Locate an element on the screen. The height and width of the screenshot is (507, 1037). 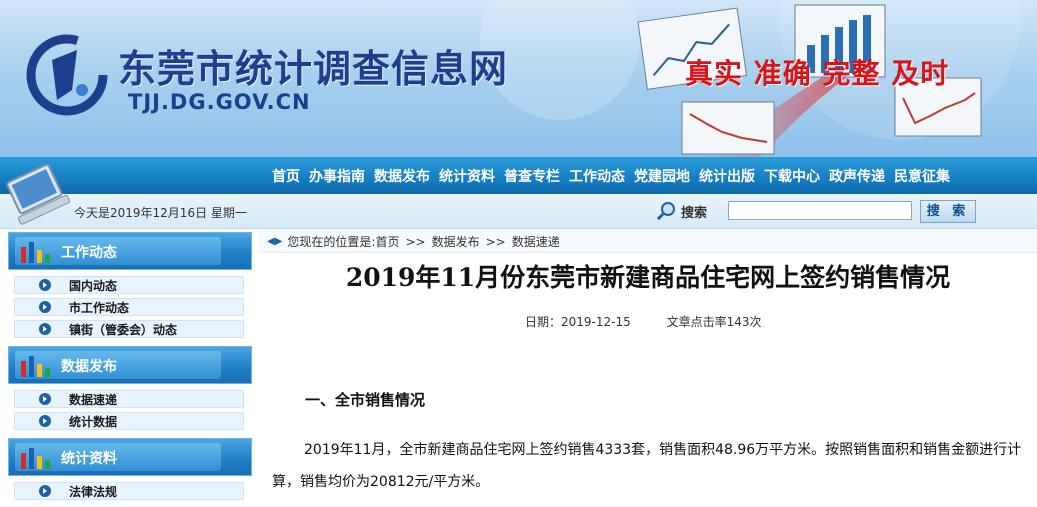
article-title: 2019年11月份东莞市新建商品住宅网上签约销售情况 is located at coordinates (648, 277).